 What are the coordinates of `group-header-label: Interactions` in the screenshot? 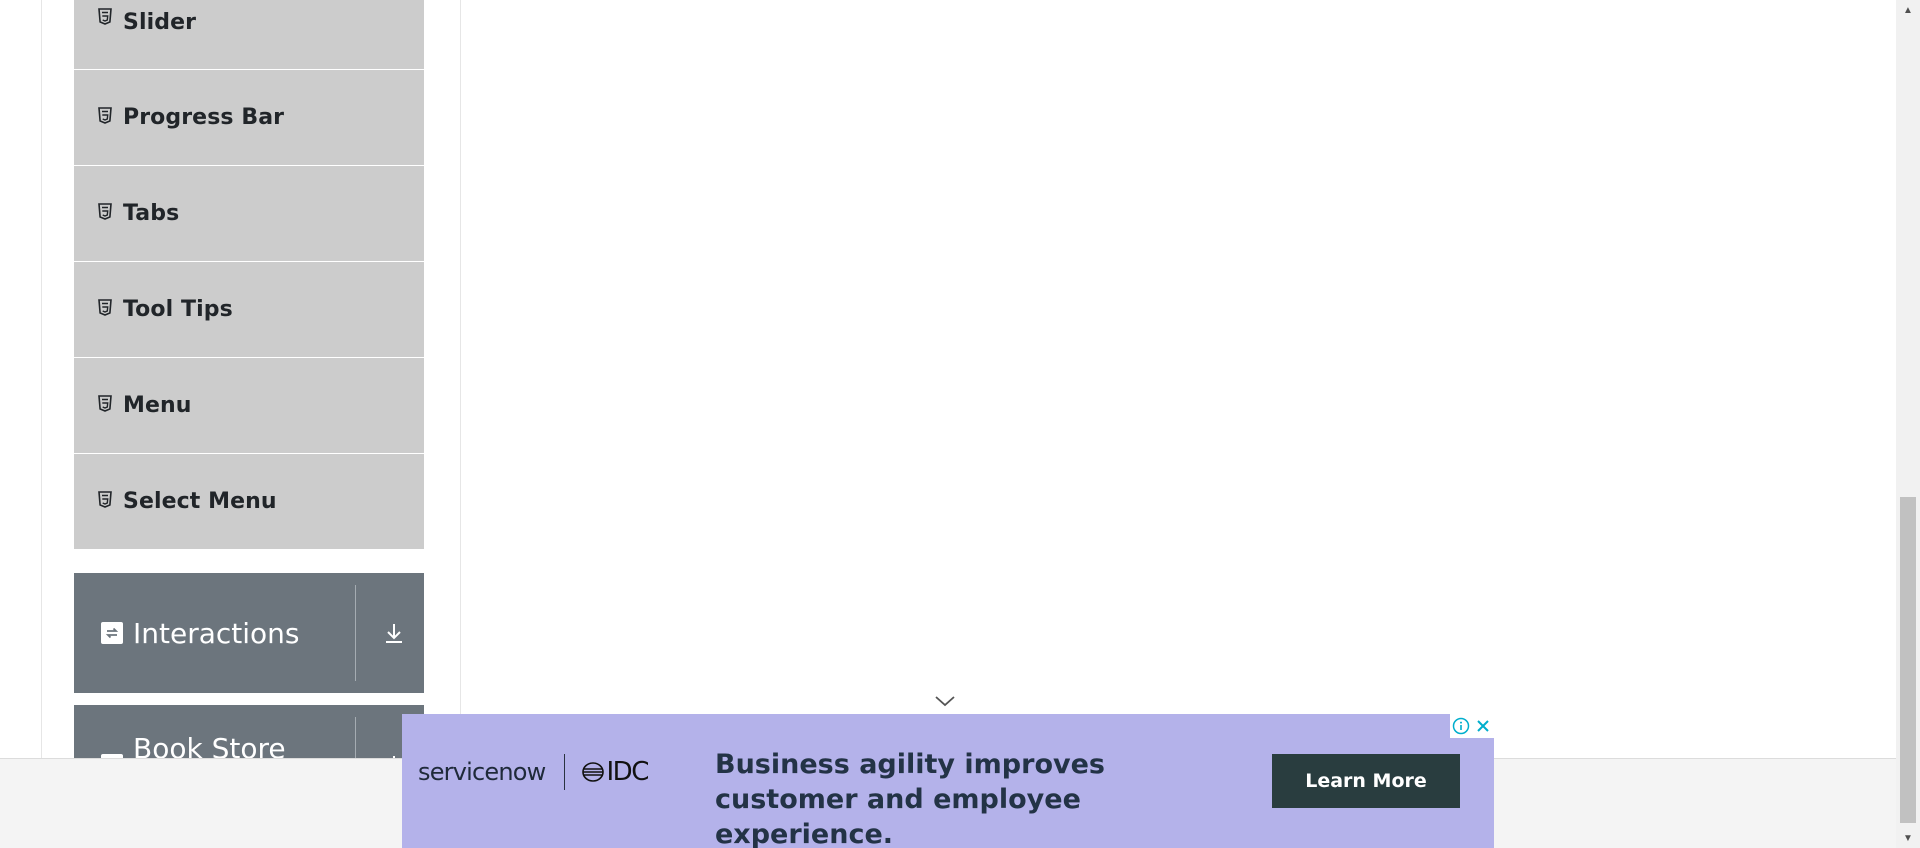 It's located at (216, 633).